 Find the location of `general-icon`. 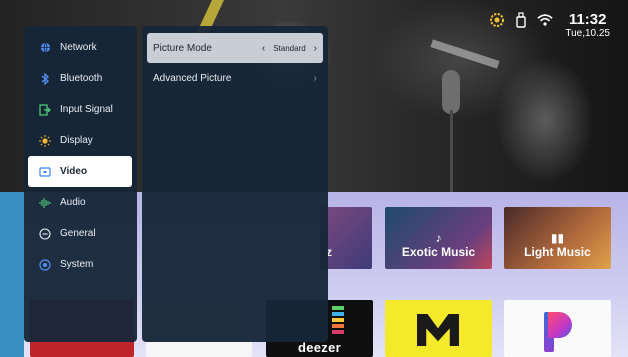

general-icon is located at coordinates (45, 233).